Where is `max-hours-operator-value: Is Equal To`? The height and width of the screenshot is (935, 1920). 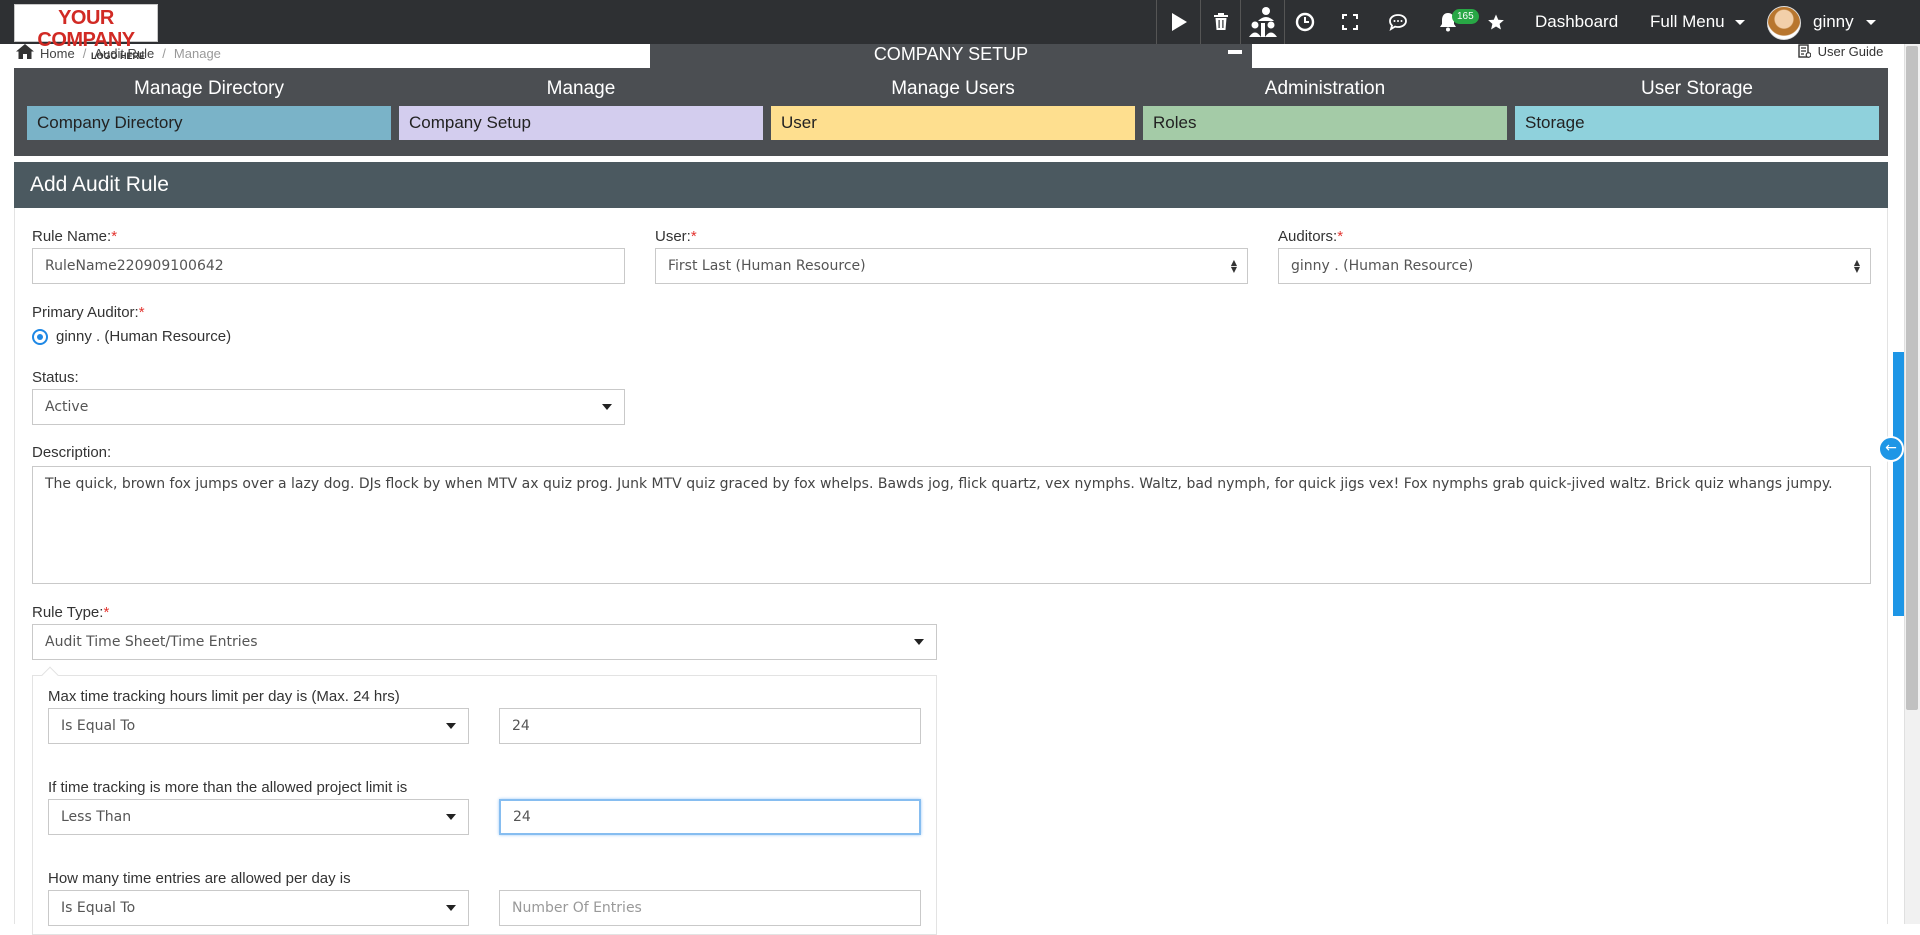 max-hours-operator-value: Is Equal To is located at coordinates (98, 726).